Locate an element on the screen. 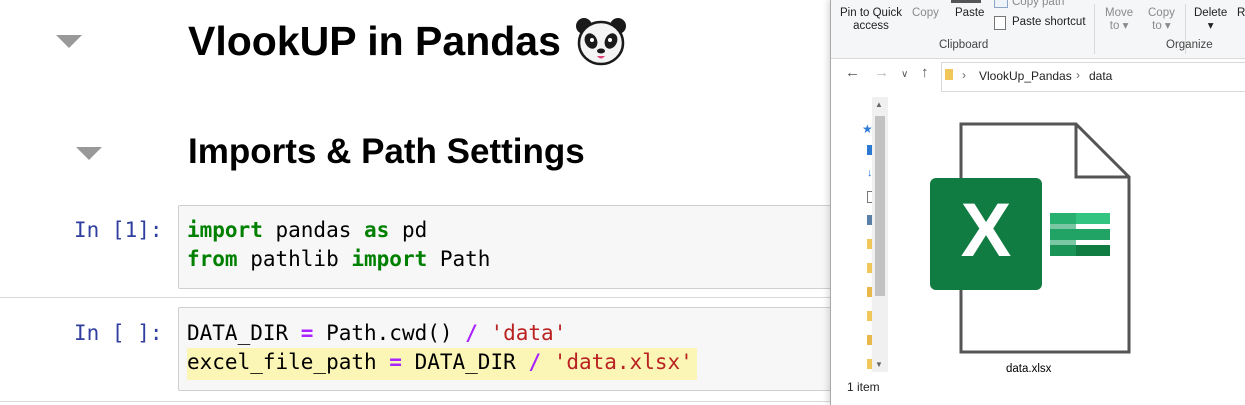  copy-button: Copy is located at coordinates (925, 13).